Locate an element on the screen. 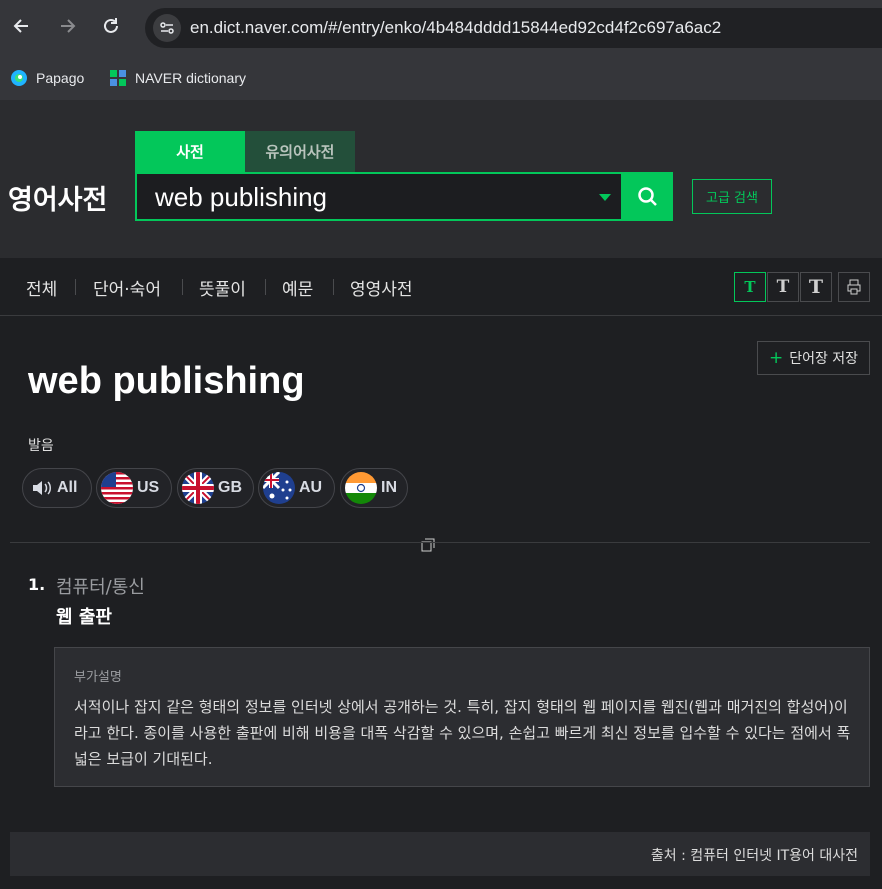  logo: 영어사전 is located at coordinates (57, 197).